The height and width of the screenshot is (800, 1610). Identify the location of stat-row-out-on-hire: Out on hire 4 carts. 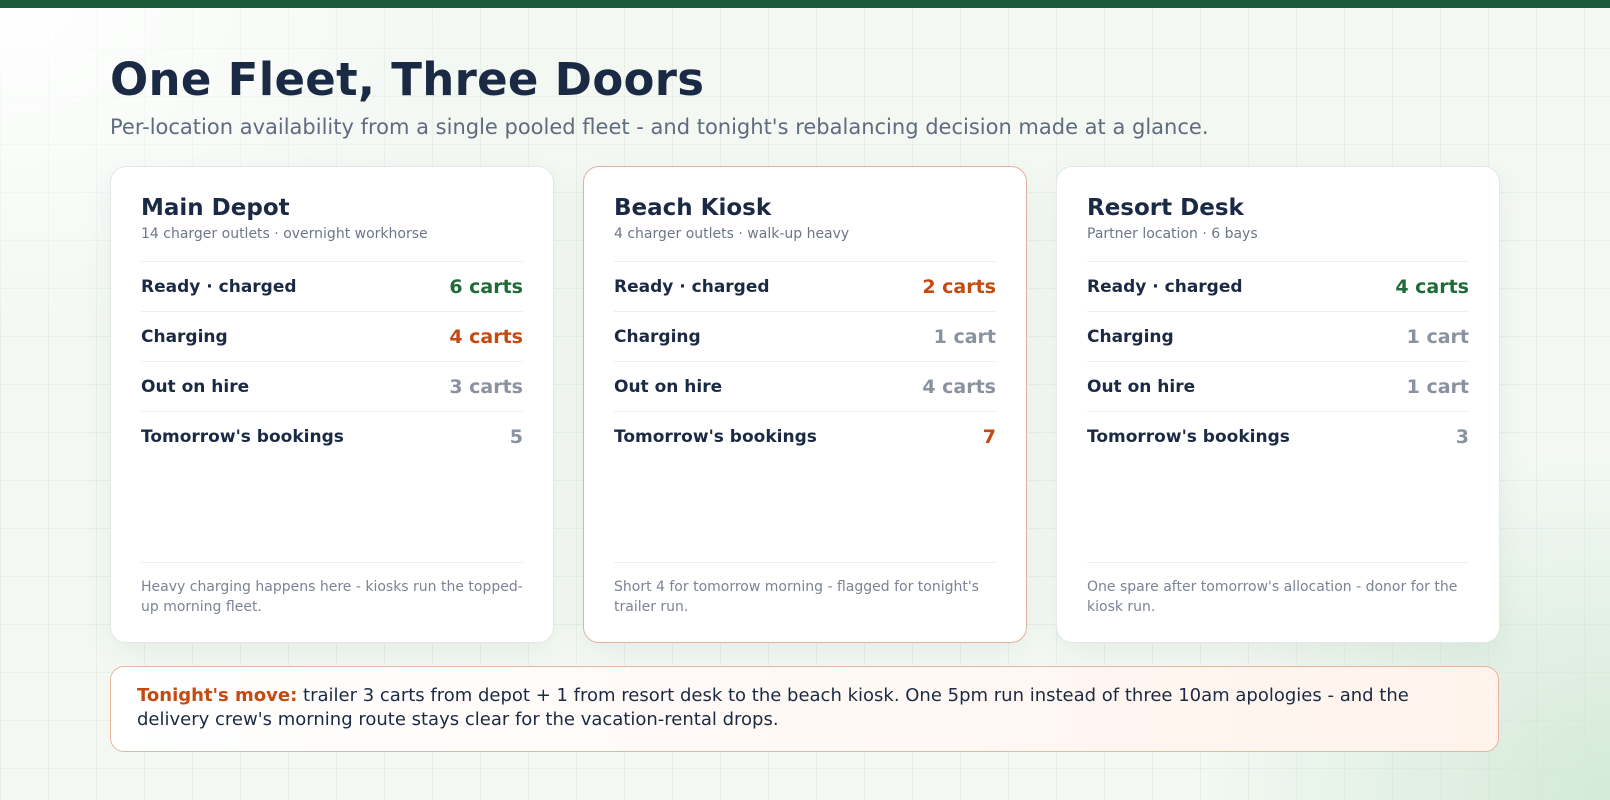
(805, 387).